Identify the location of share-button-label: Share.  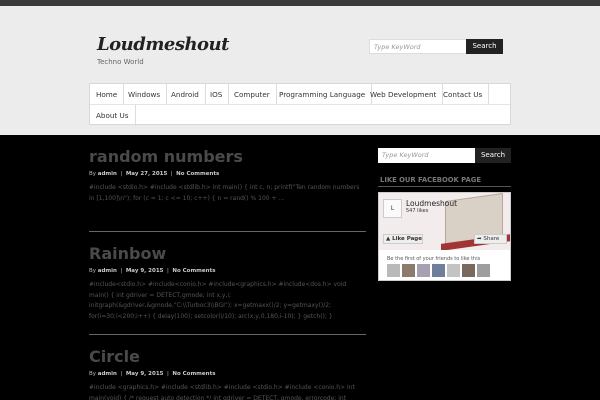
(491, 239).